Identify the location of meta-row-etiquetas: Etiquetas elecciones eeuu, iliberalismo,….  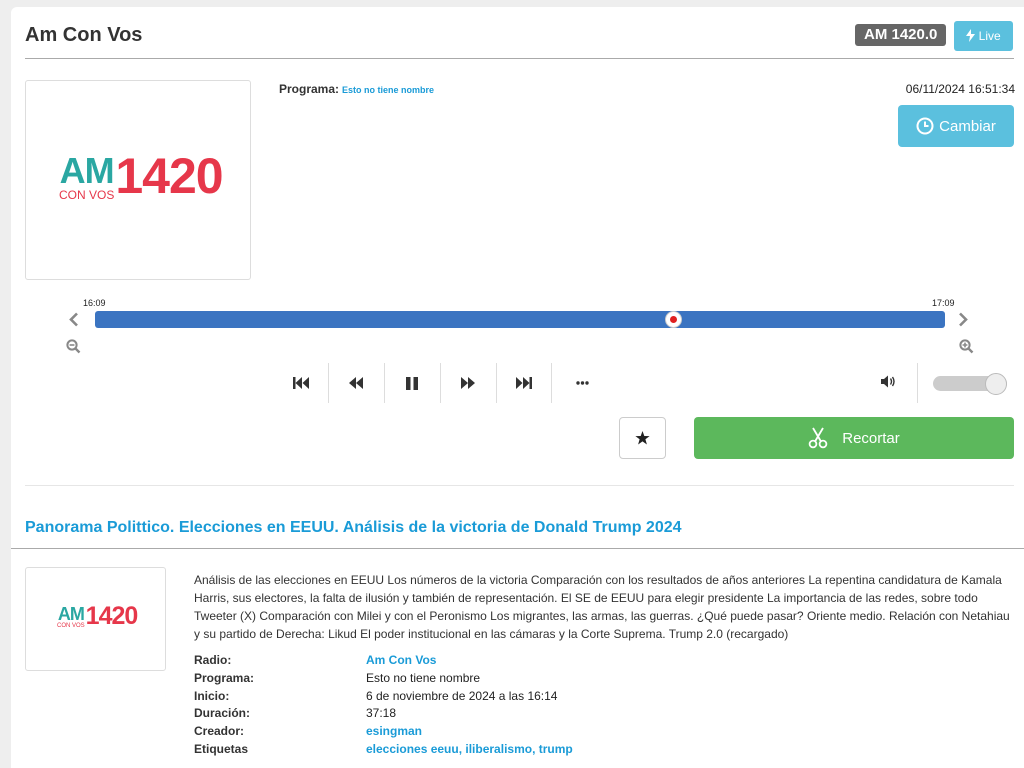
(383, 750).